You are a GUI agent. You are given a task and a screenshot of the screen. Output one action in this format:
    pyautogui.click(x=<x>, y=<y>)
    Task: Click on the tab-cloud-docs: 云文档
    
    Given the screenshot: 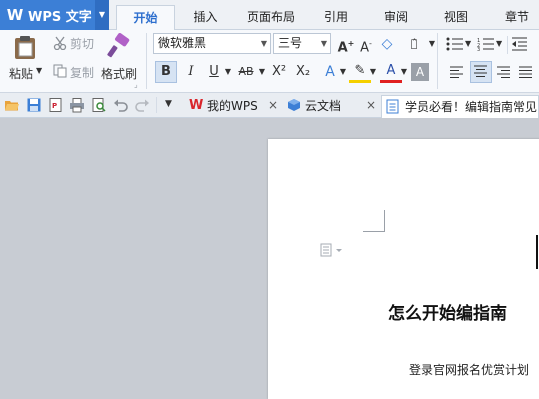 What is the action you would take?
    pyautogui.click(x=330, y=106)
    